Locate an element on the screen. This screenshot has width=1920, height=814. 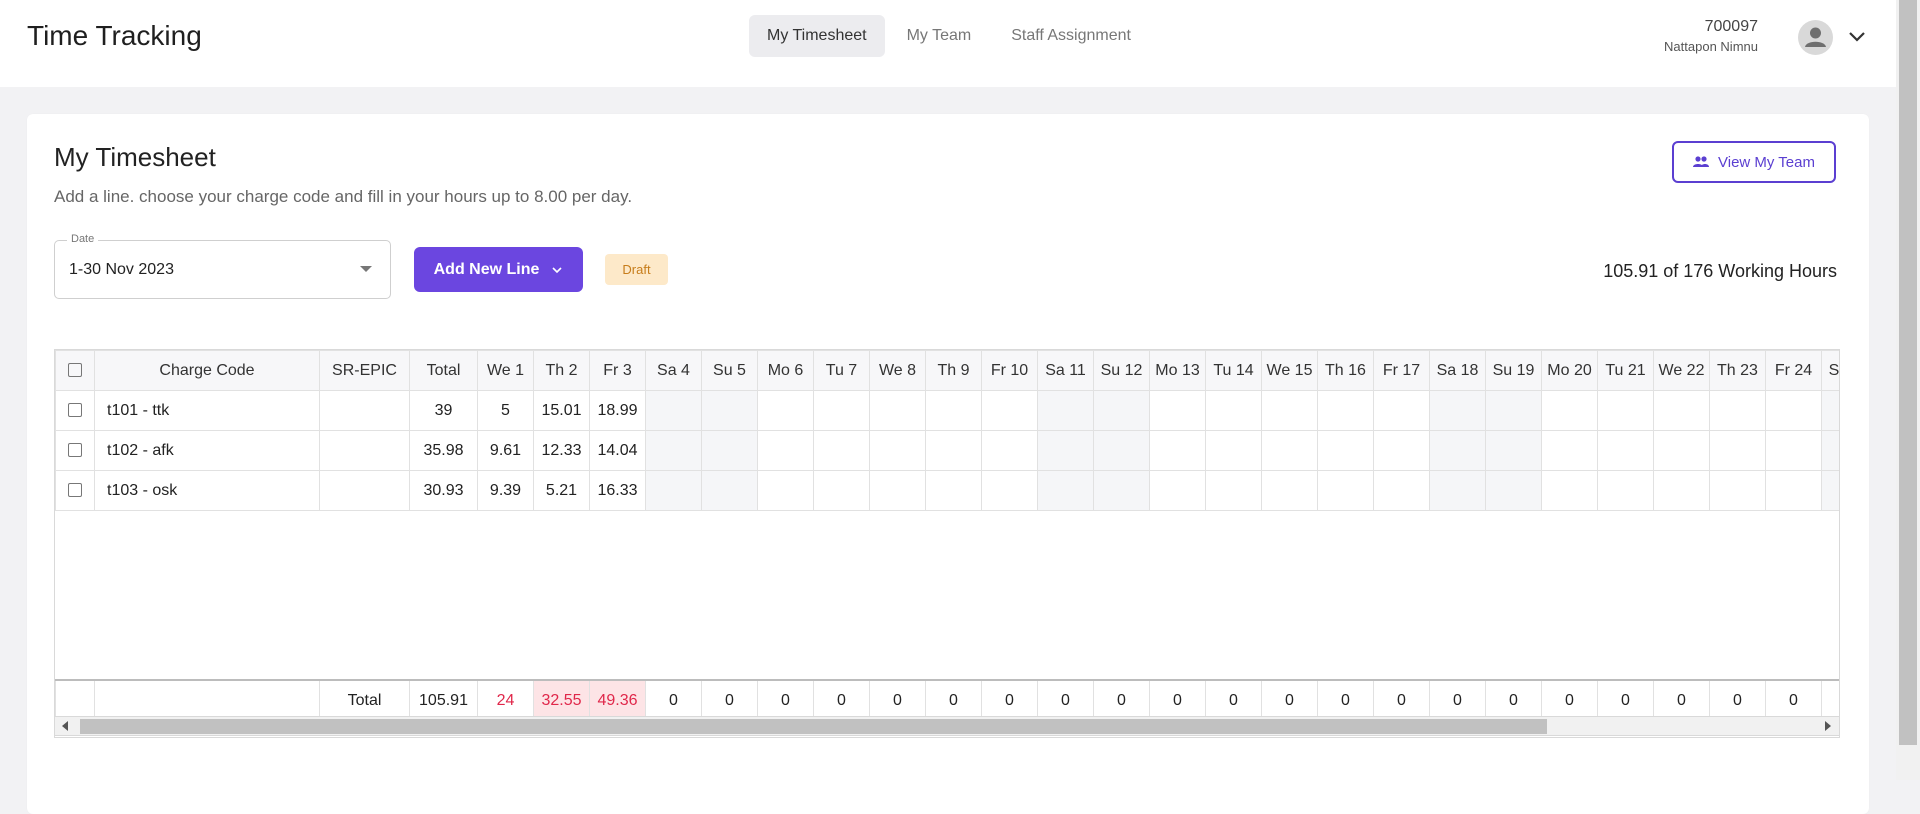
add-new-line-button: Add New Line is located at coordinates (498, 269).